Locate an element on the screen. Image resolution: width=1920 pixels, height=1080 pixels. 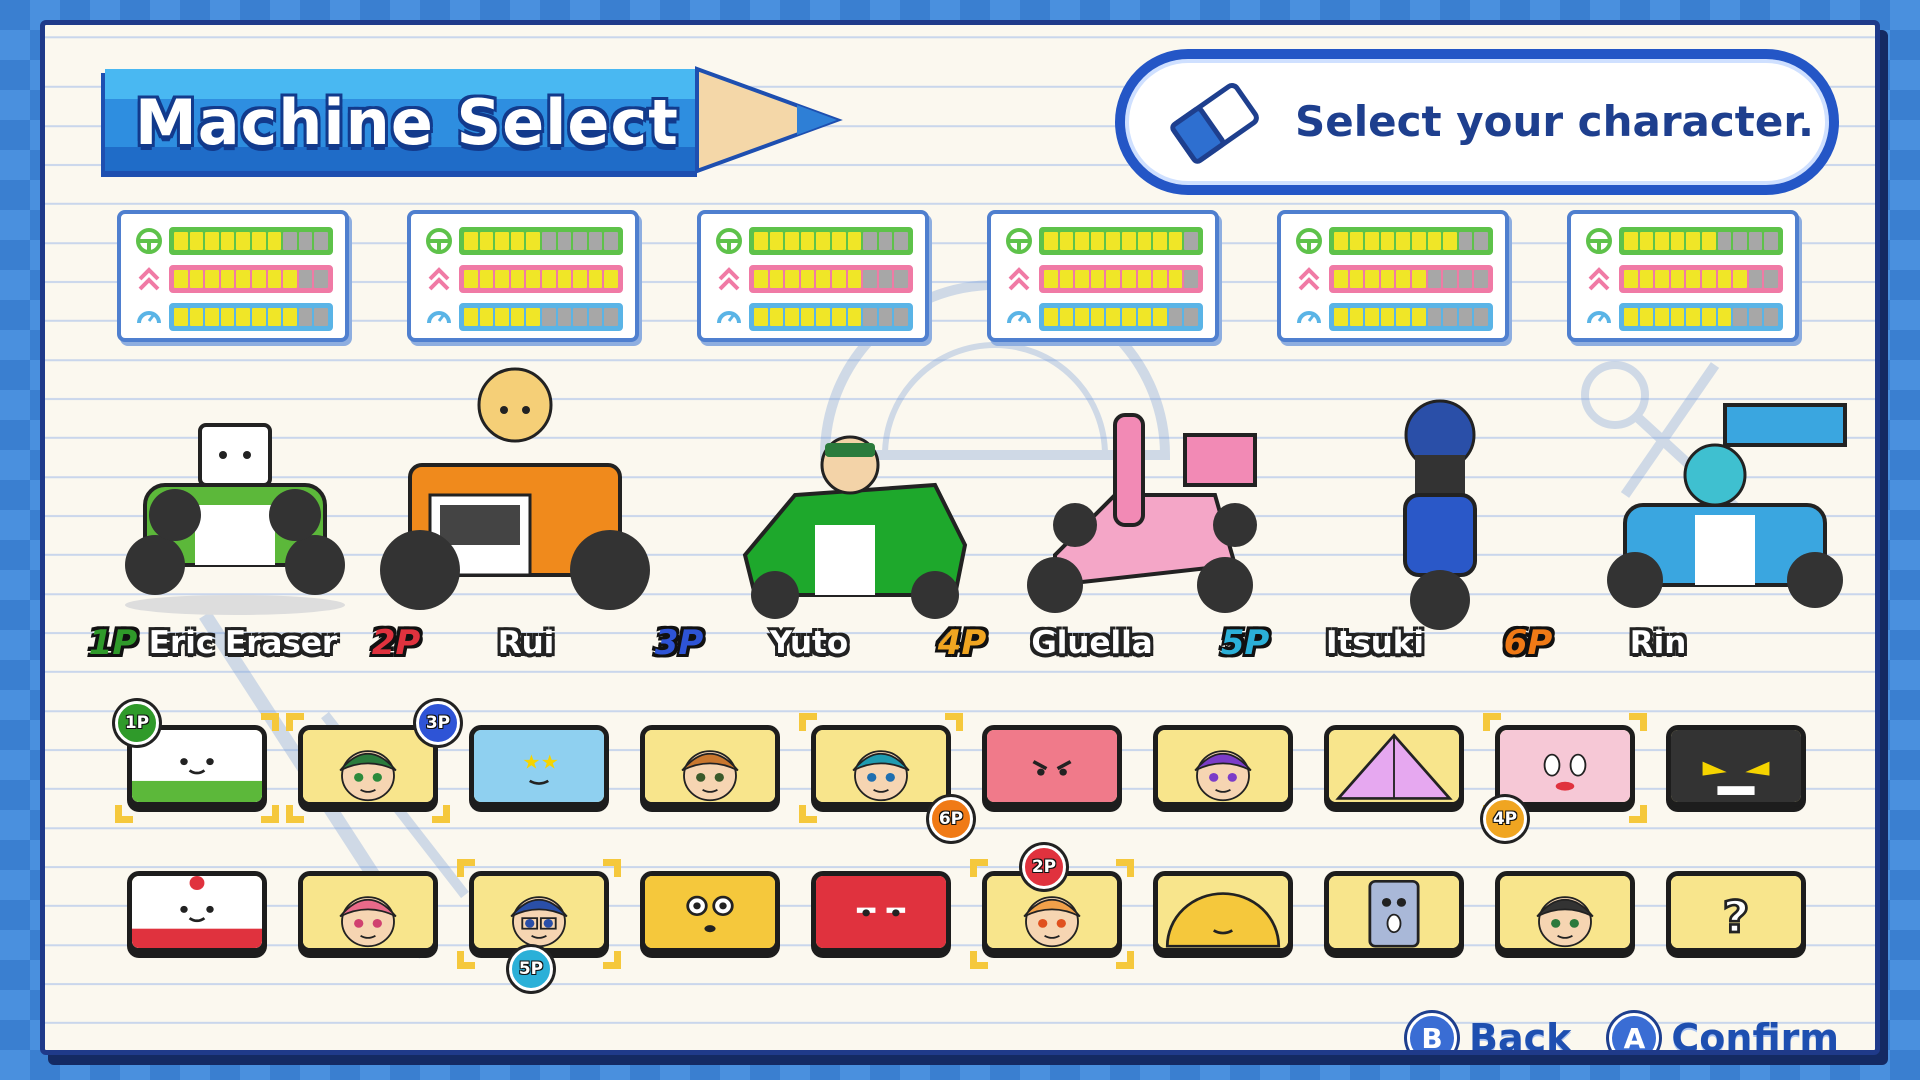
confirm-label: Confirm is located at coordinates (1755, 1035).